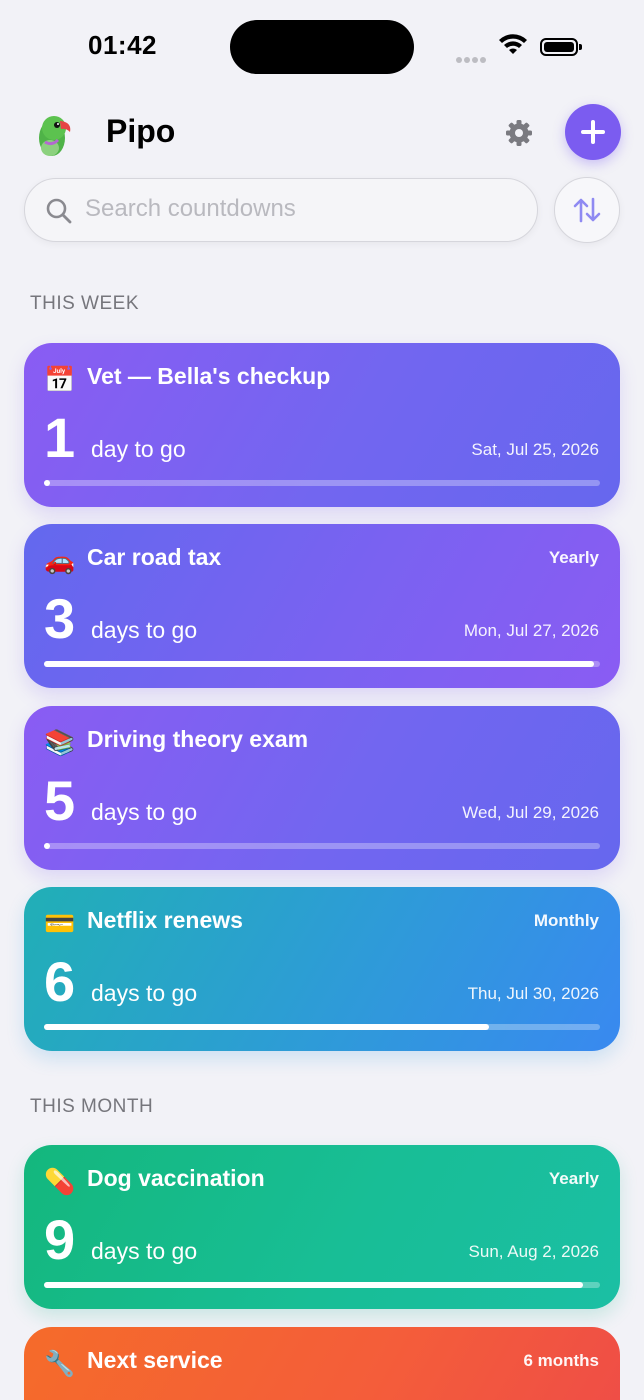 Image resolution: width=644 pixels, height=1400 pixels. Describe the element at coordinates (322, 1363) in the screenshot. I see `countdown-card: 🔧 Next service 6 months` at that location.